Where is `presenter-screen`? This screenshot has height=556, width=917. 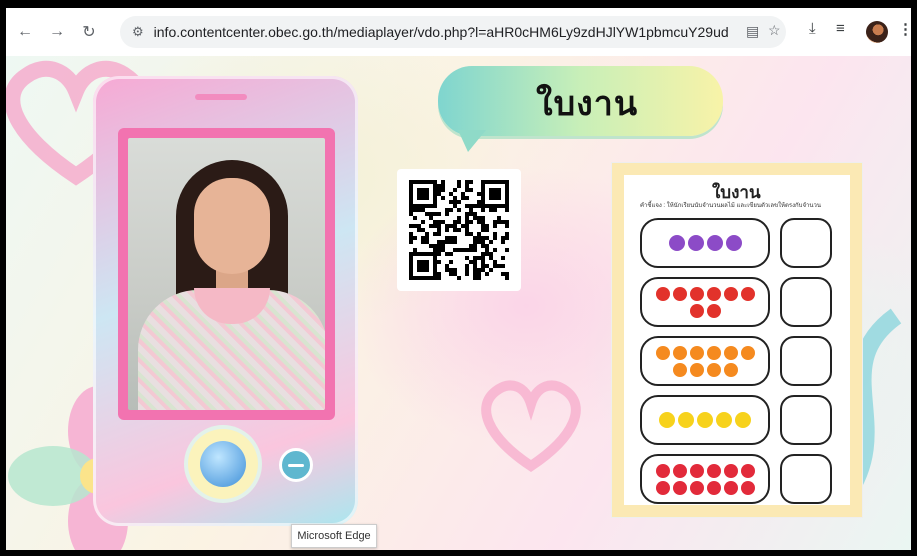 presenter-screen is located at coordinates (226, 274).